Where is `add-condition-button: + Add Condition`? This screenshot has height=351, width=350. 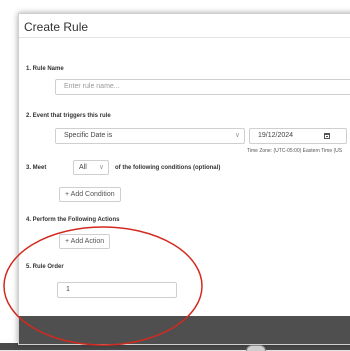 add-condition-button: + Add Condition is located at coordinates (90, 194).